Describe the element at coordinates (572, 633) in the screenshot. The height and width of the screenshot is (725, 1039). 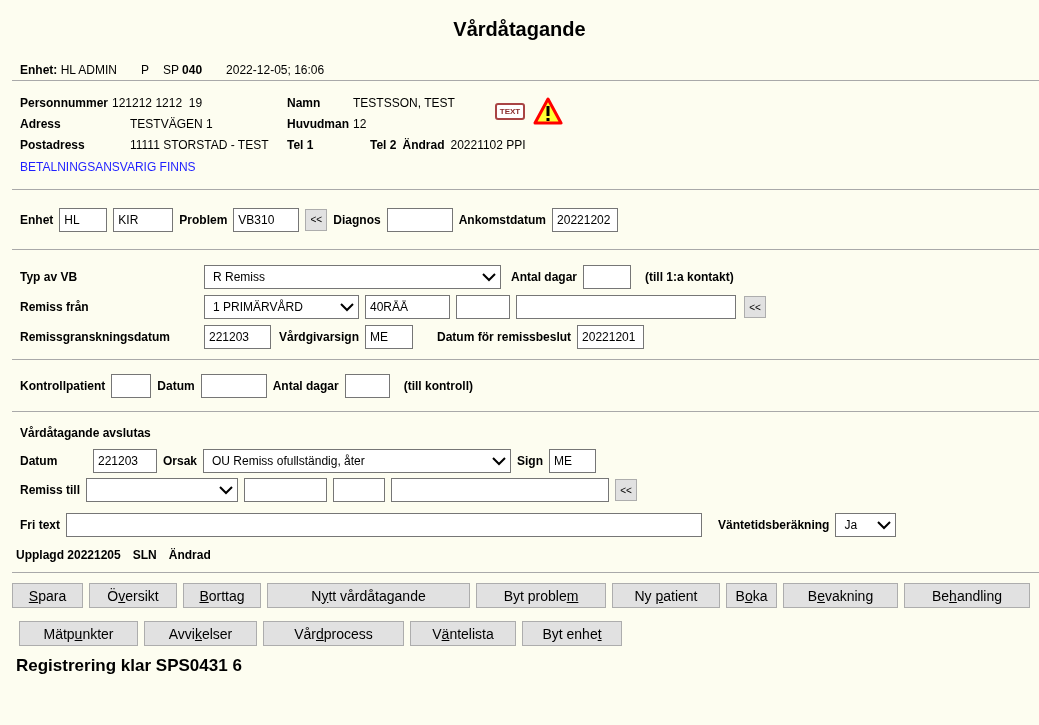
I see `action-button: Byt enhet` at that location.